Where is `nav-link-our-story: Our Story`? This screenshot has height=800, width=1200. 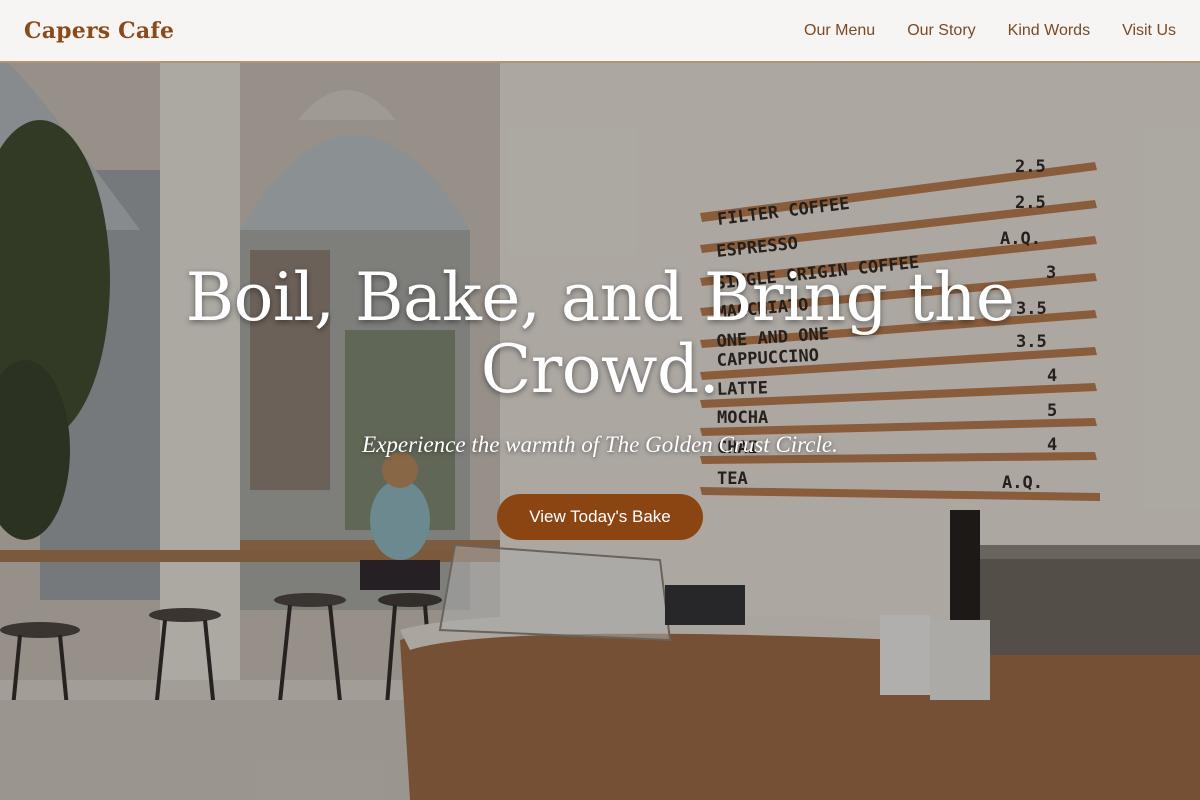 nav-link-our-story: Our Story is located at coordinates (941, 31).